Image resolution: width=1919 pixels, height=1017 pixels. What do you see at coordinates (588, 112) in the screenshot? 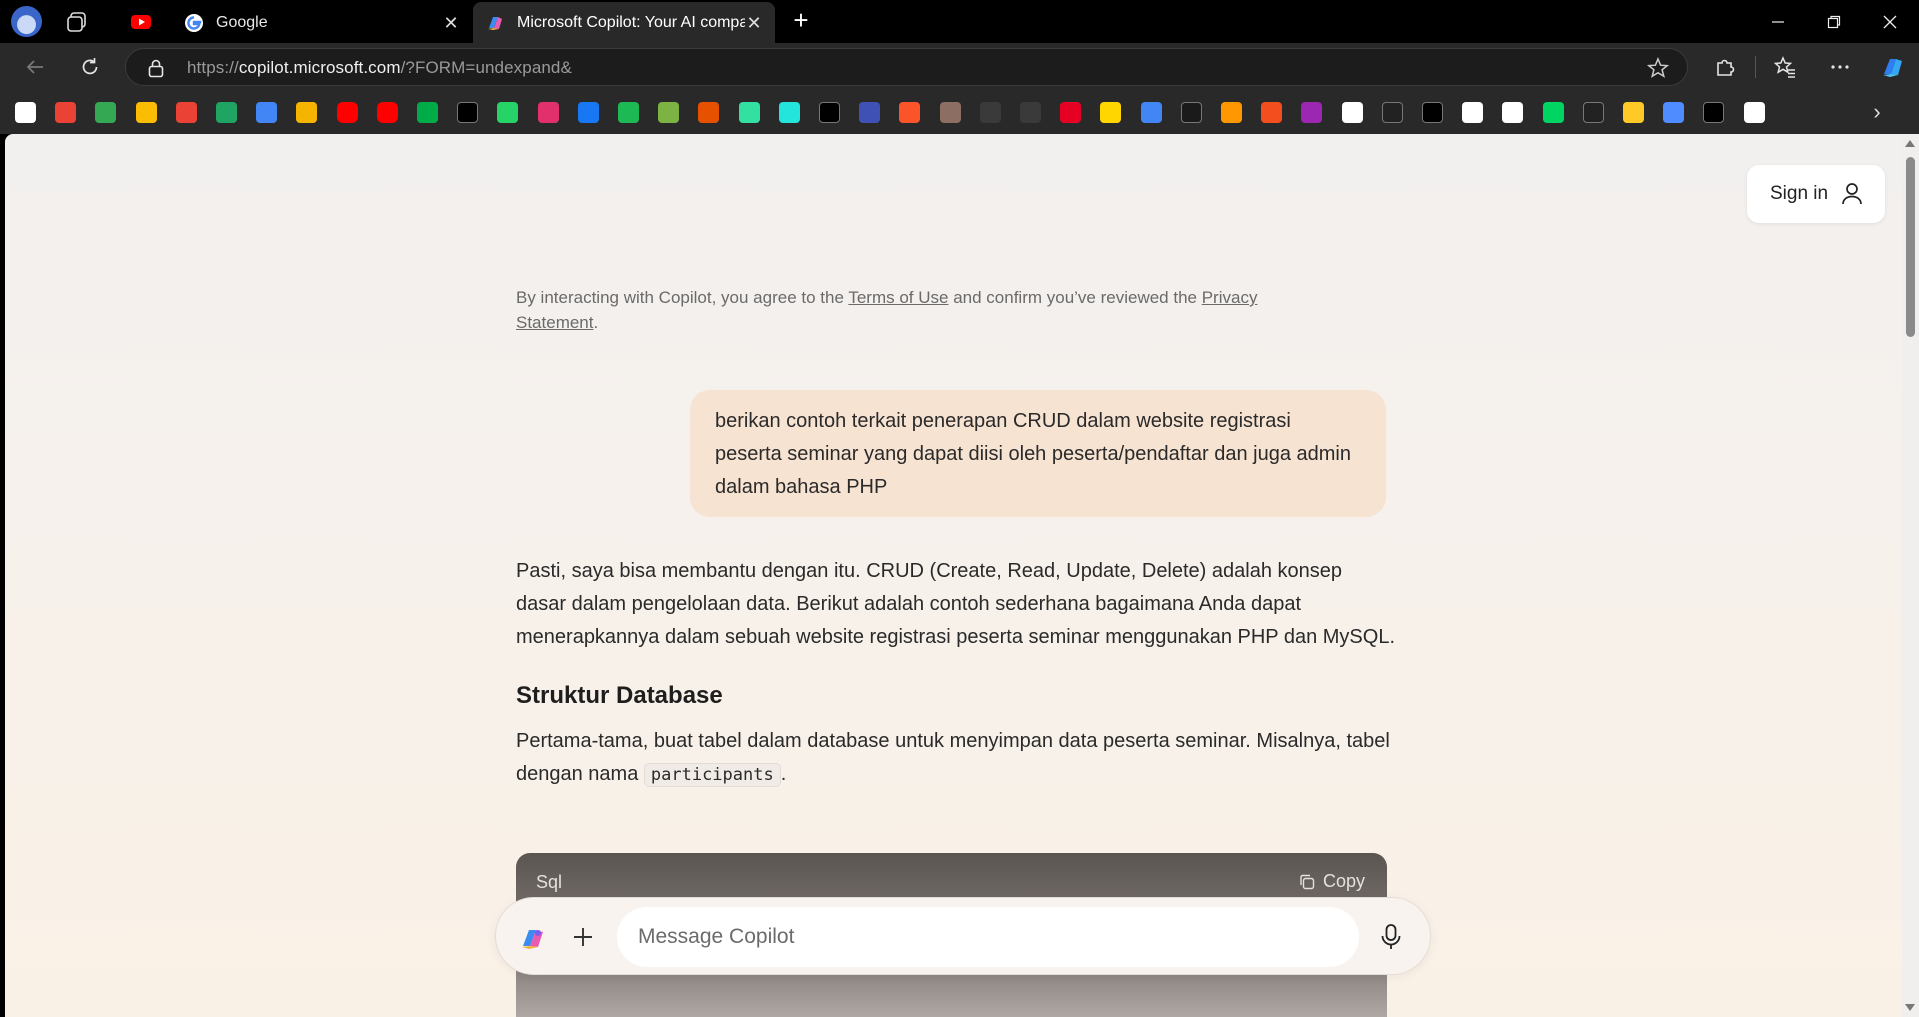
I see `facebook-icon` at bounding box center [588, 112].